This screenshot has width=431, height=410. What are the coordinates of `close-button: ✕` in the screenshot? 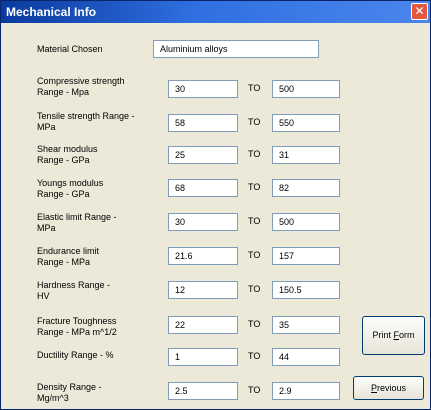 It's located at (419, 11).